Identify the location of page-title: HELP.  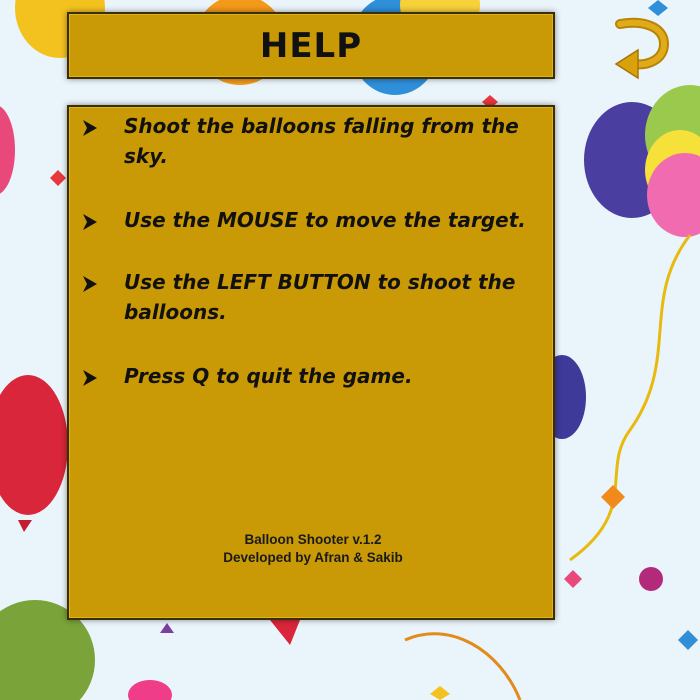
(311, 46).